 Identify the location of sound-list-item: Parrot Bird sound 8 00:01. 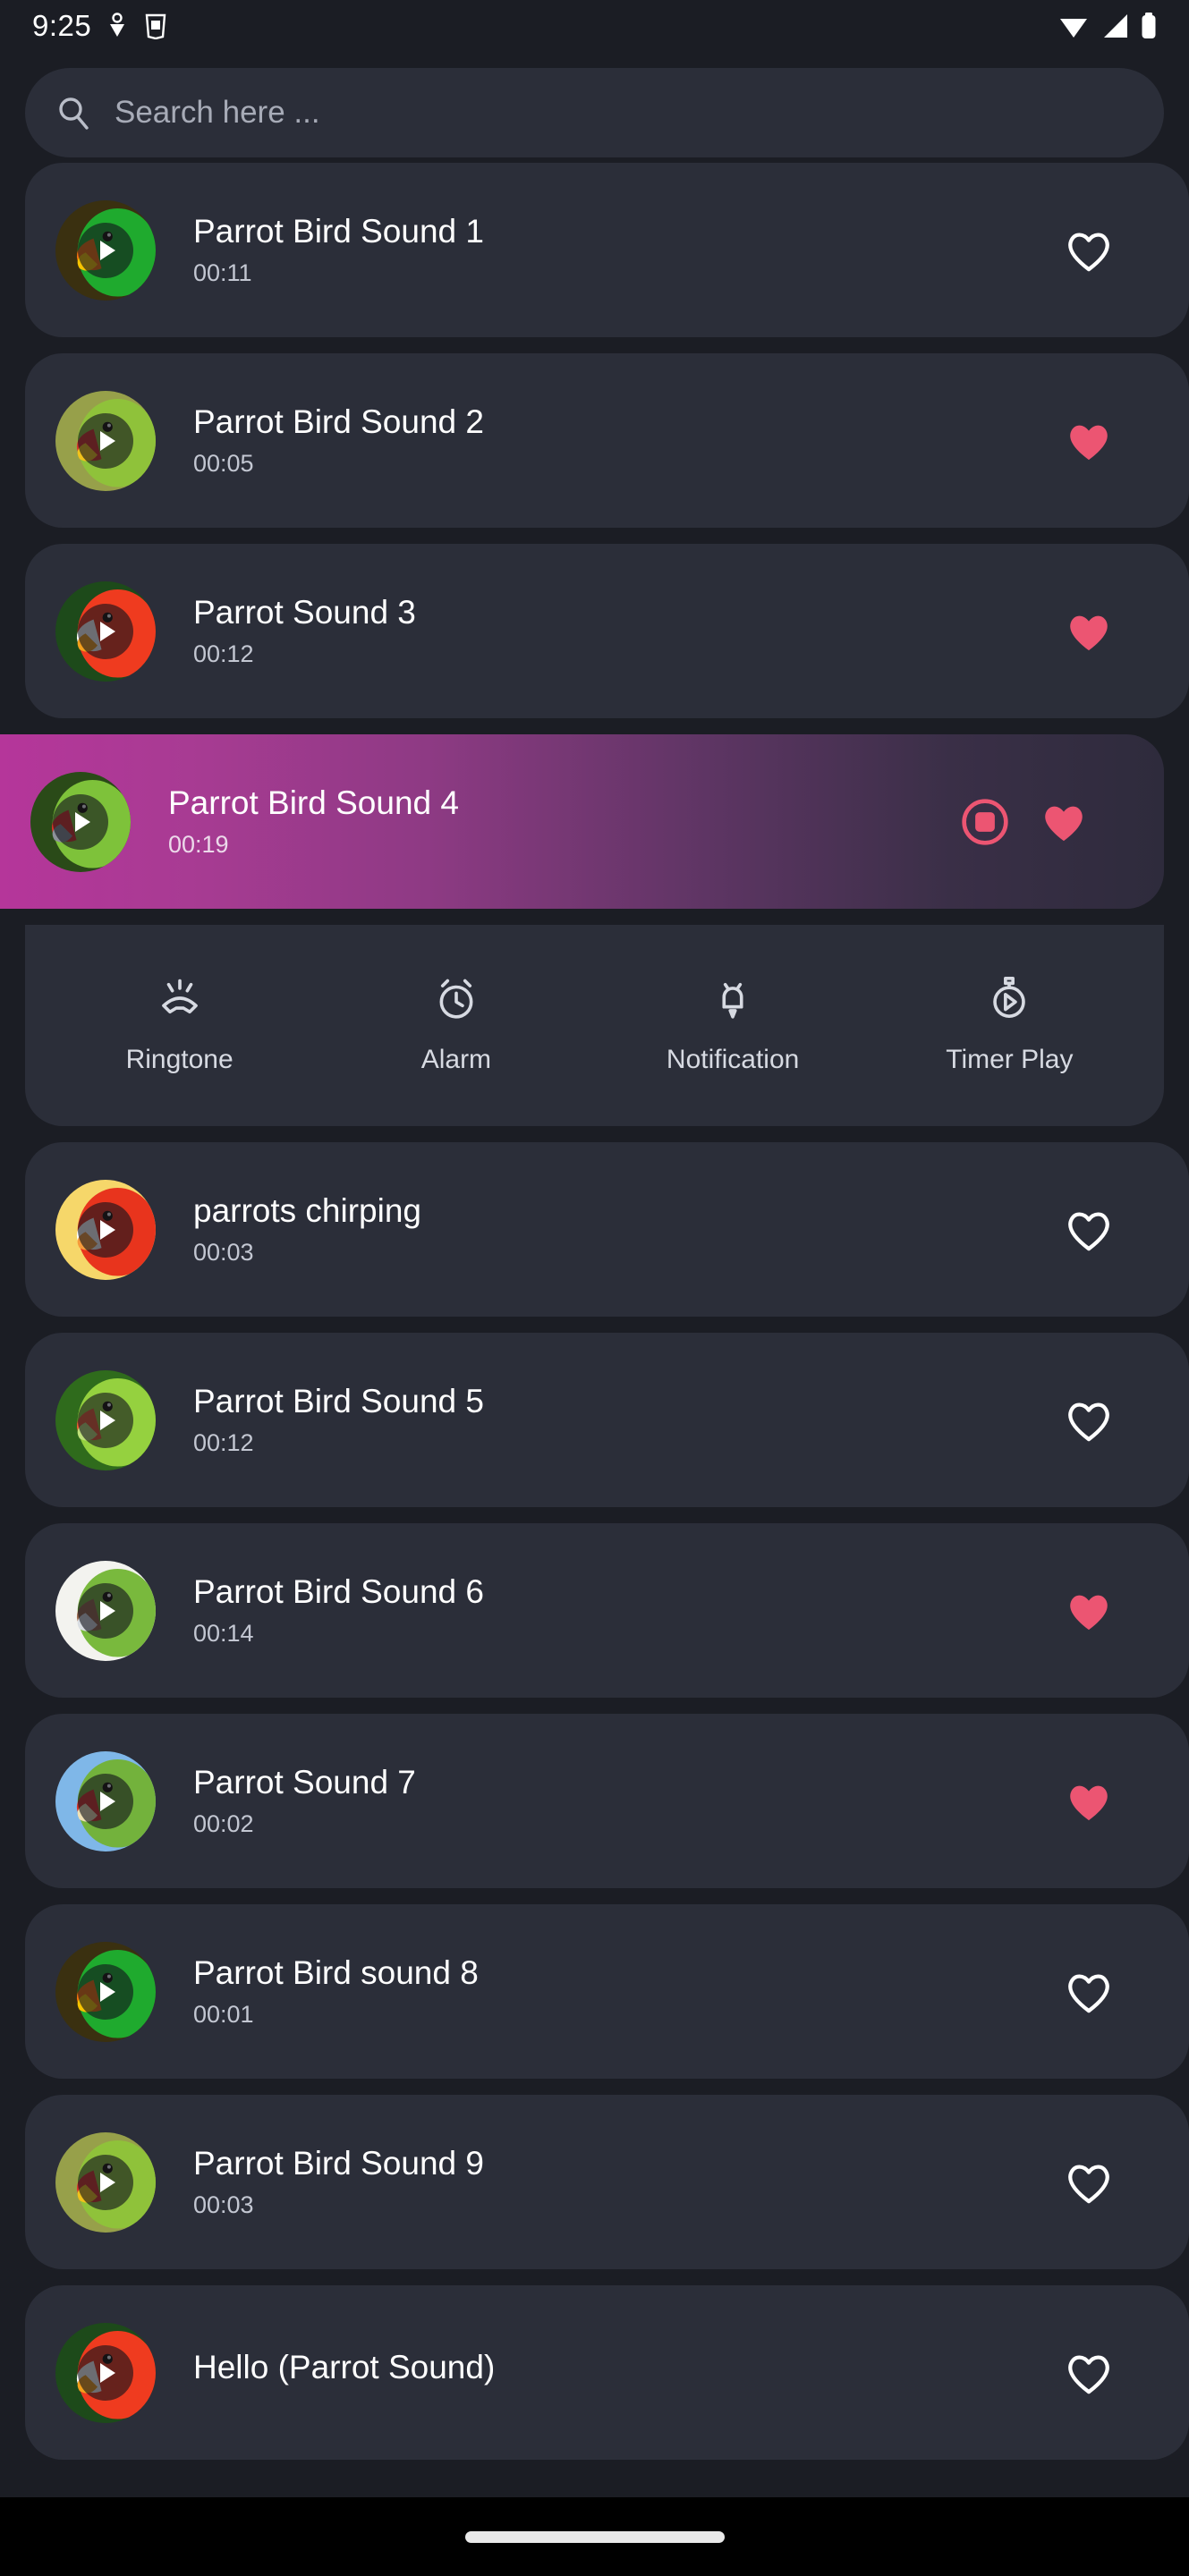
(607, 1991).